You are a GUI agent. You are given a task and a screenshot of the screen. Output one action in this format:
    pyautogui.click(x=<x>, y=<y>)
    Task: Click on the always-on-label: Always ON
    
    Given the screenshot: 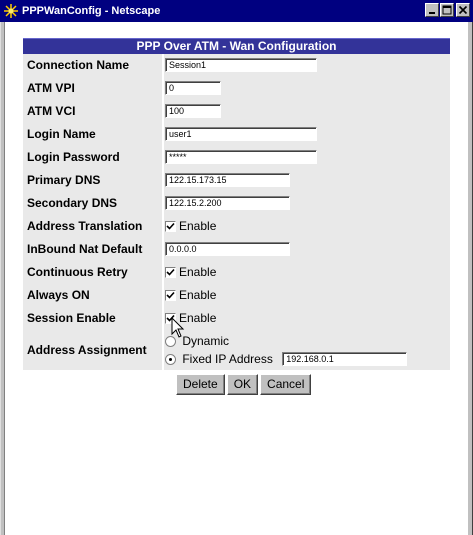 What is the action you would take?
    pyautogui.click(x=92, y=295)
    